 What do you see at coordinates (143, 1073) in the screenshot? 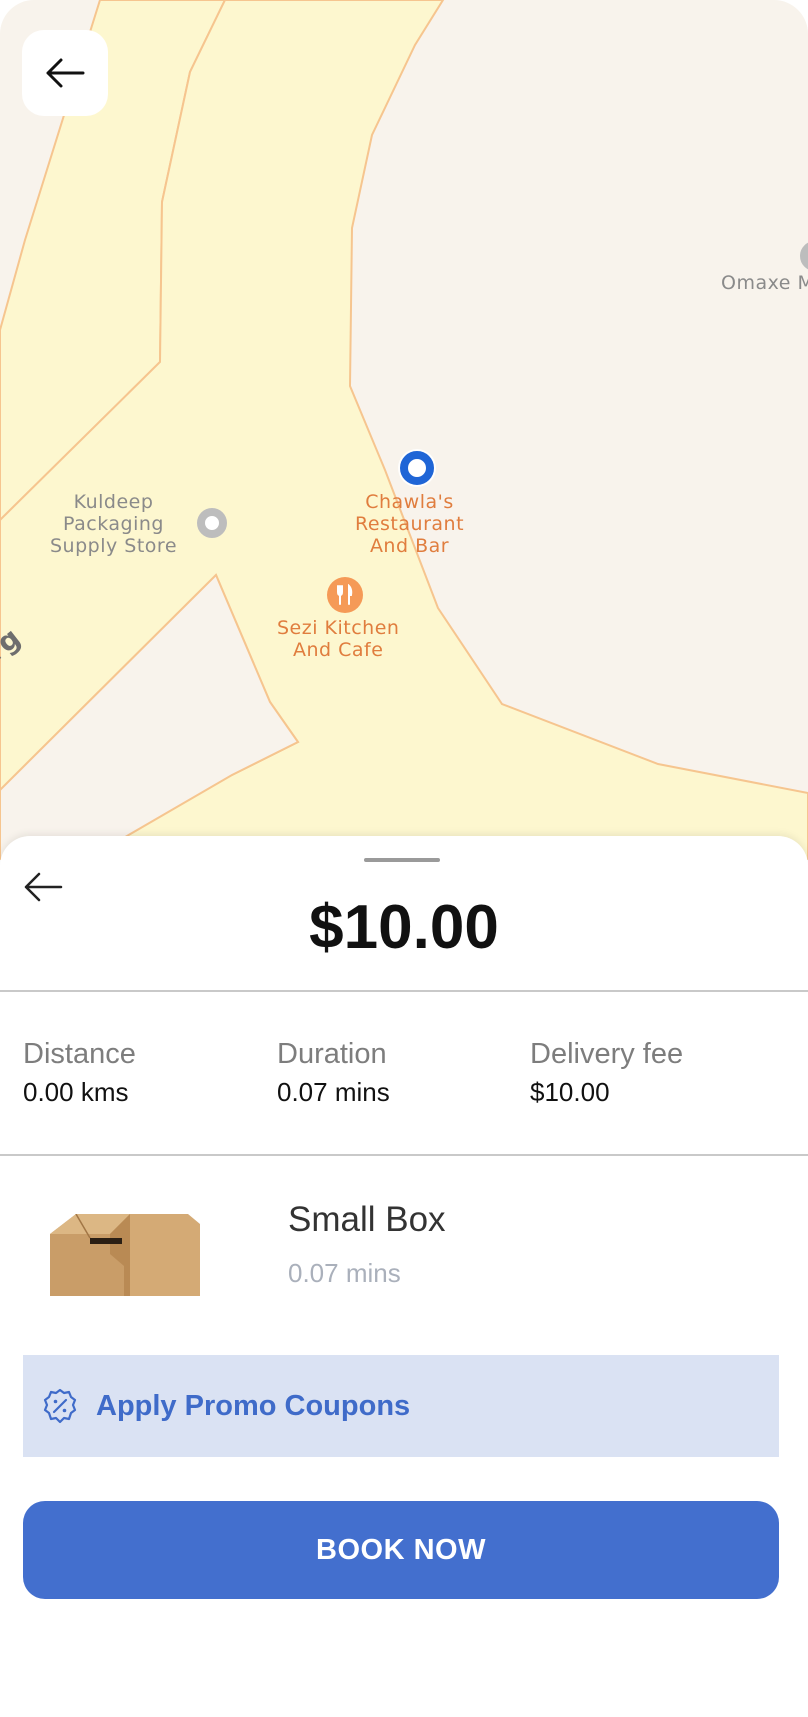
I see `stat-distance: Distance 0.00 kms` at bounding box center [143, 1073].